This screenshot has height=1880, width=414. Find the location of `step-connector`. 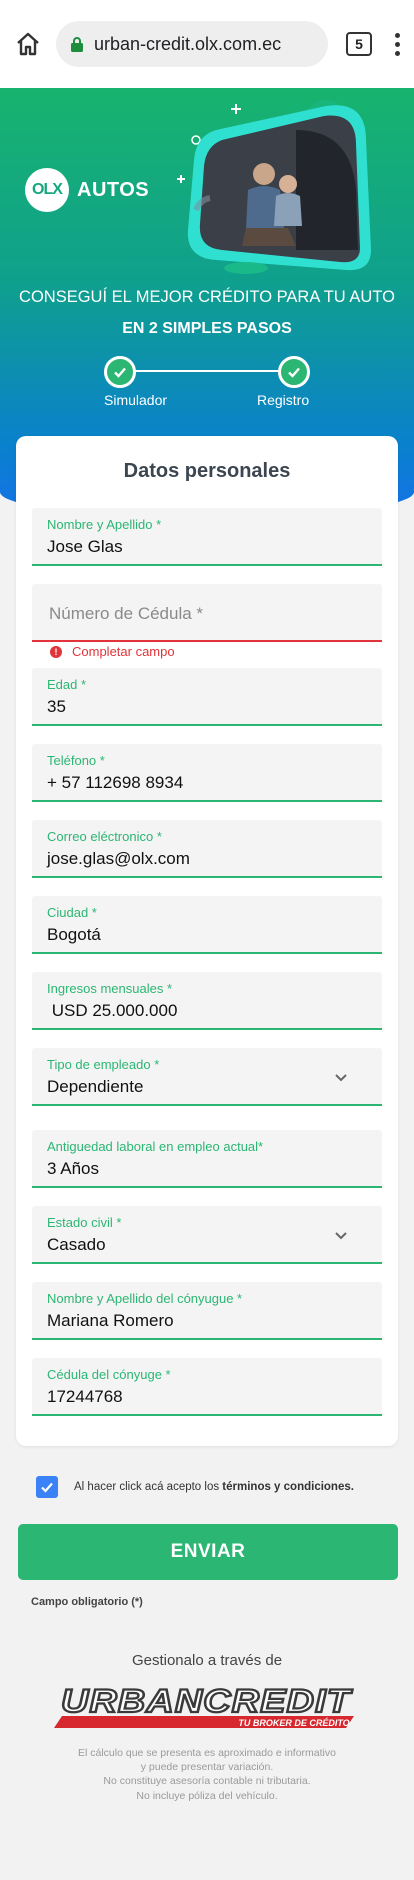

step-connector is located at coordinates (208, 371).